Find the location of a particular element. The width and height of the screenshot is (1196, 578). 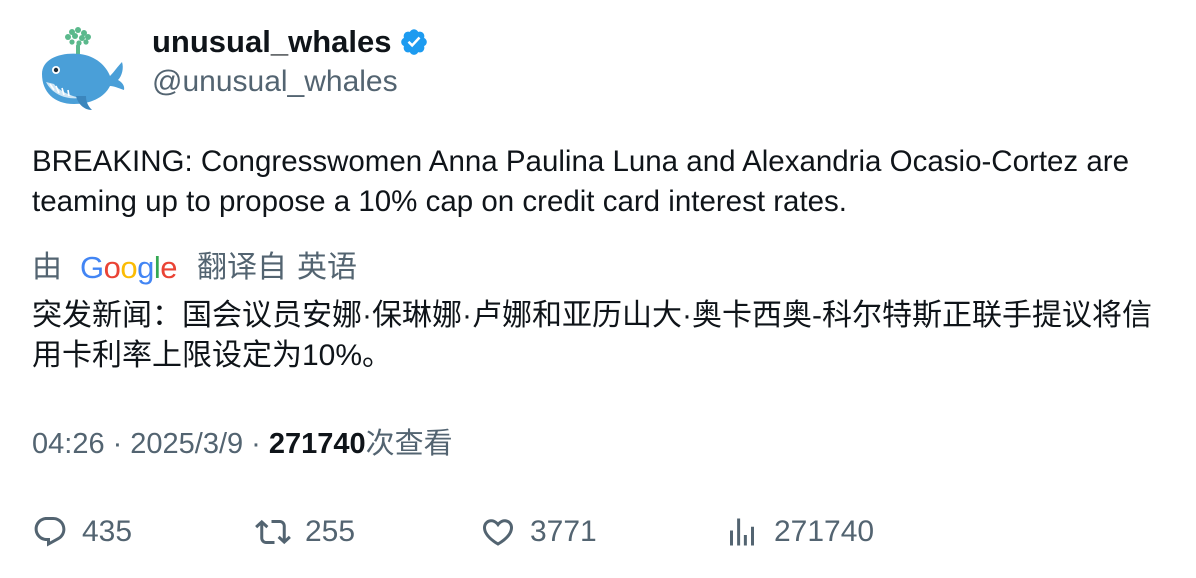

like-button: 3771 is located at coordinates (538, 532).